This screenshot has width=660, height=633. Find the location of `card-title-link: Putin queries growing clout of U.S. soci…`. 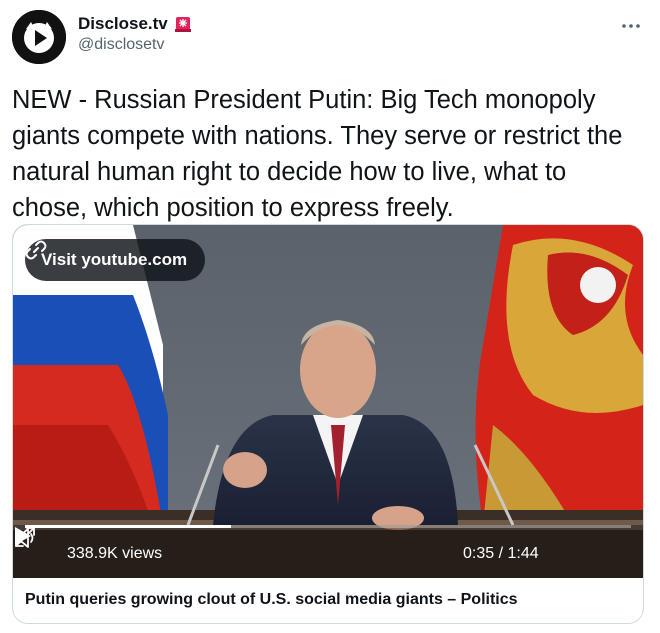

card-title-link: Putin queries growing clout of U.S. soci… is located at coordinates (271, 600).